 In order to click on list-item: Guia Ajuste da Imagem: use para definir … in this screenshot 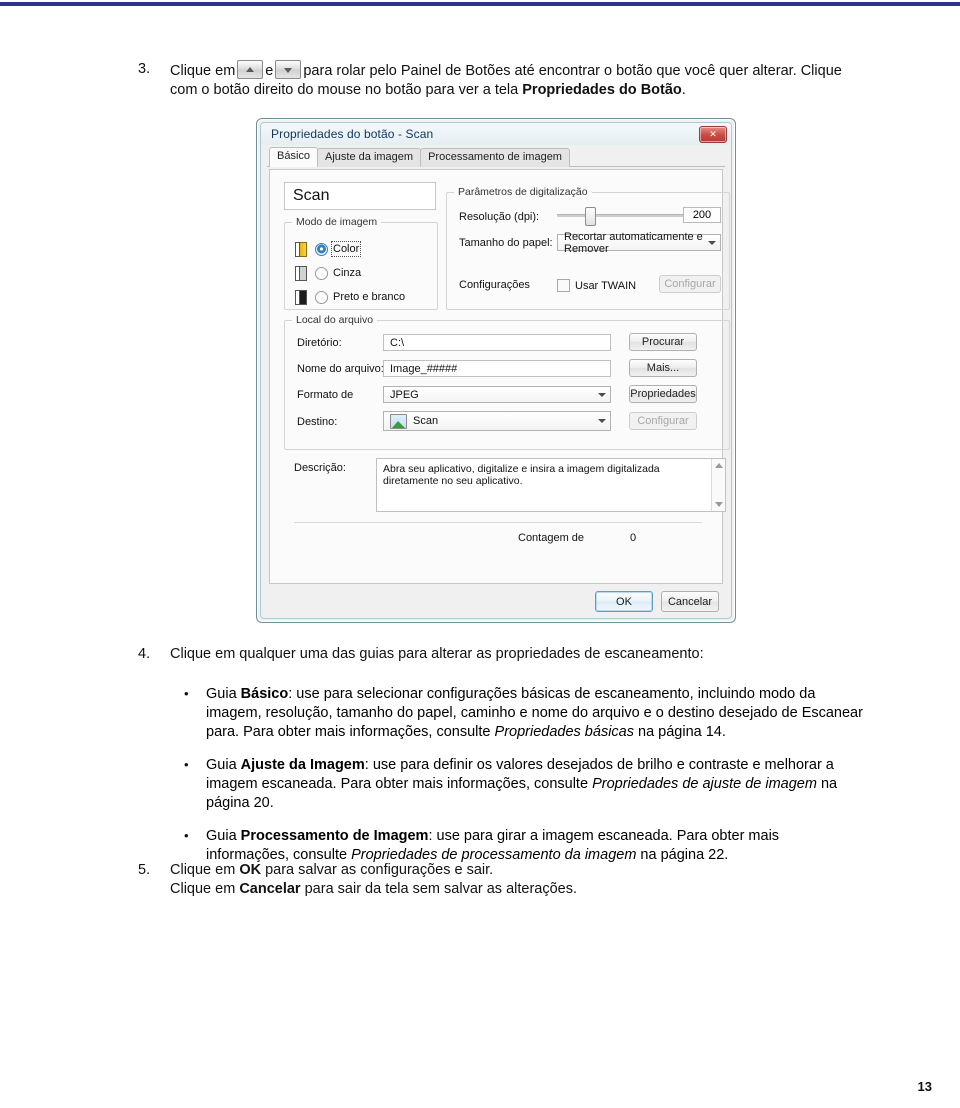, I will do `click(521, 784)`.